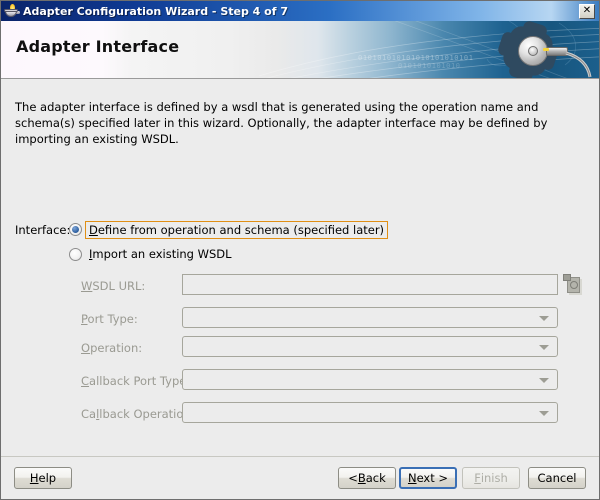  I want to click on select-callback-operation, so click(370, 412).